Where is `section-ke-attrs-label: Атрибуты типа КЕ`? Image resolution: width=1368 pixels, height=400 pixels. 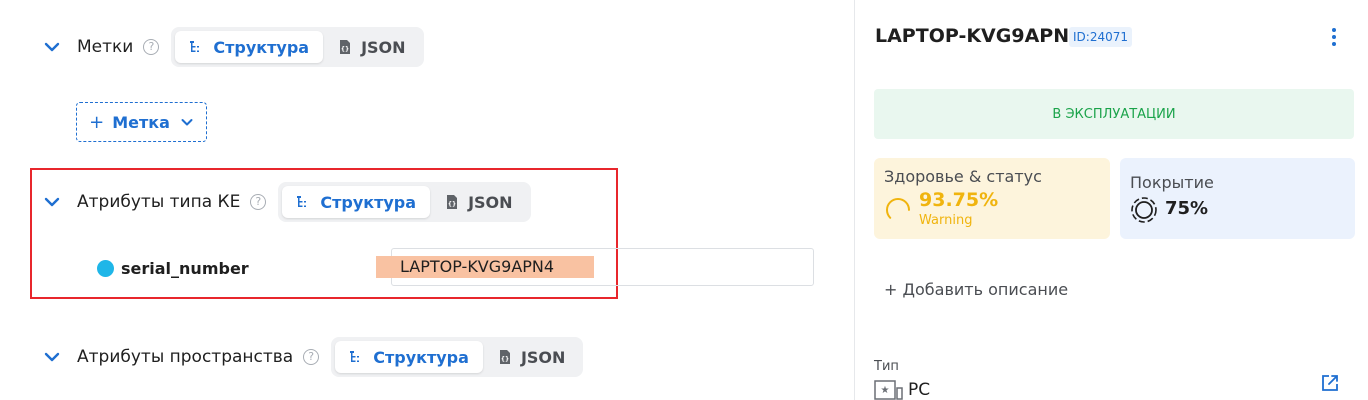
section-ke-attrs-label: Атрибуты типа КЕ is located at coordinates (159, 202).